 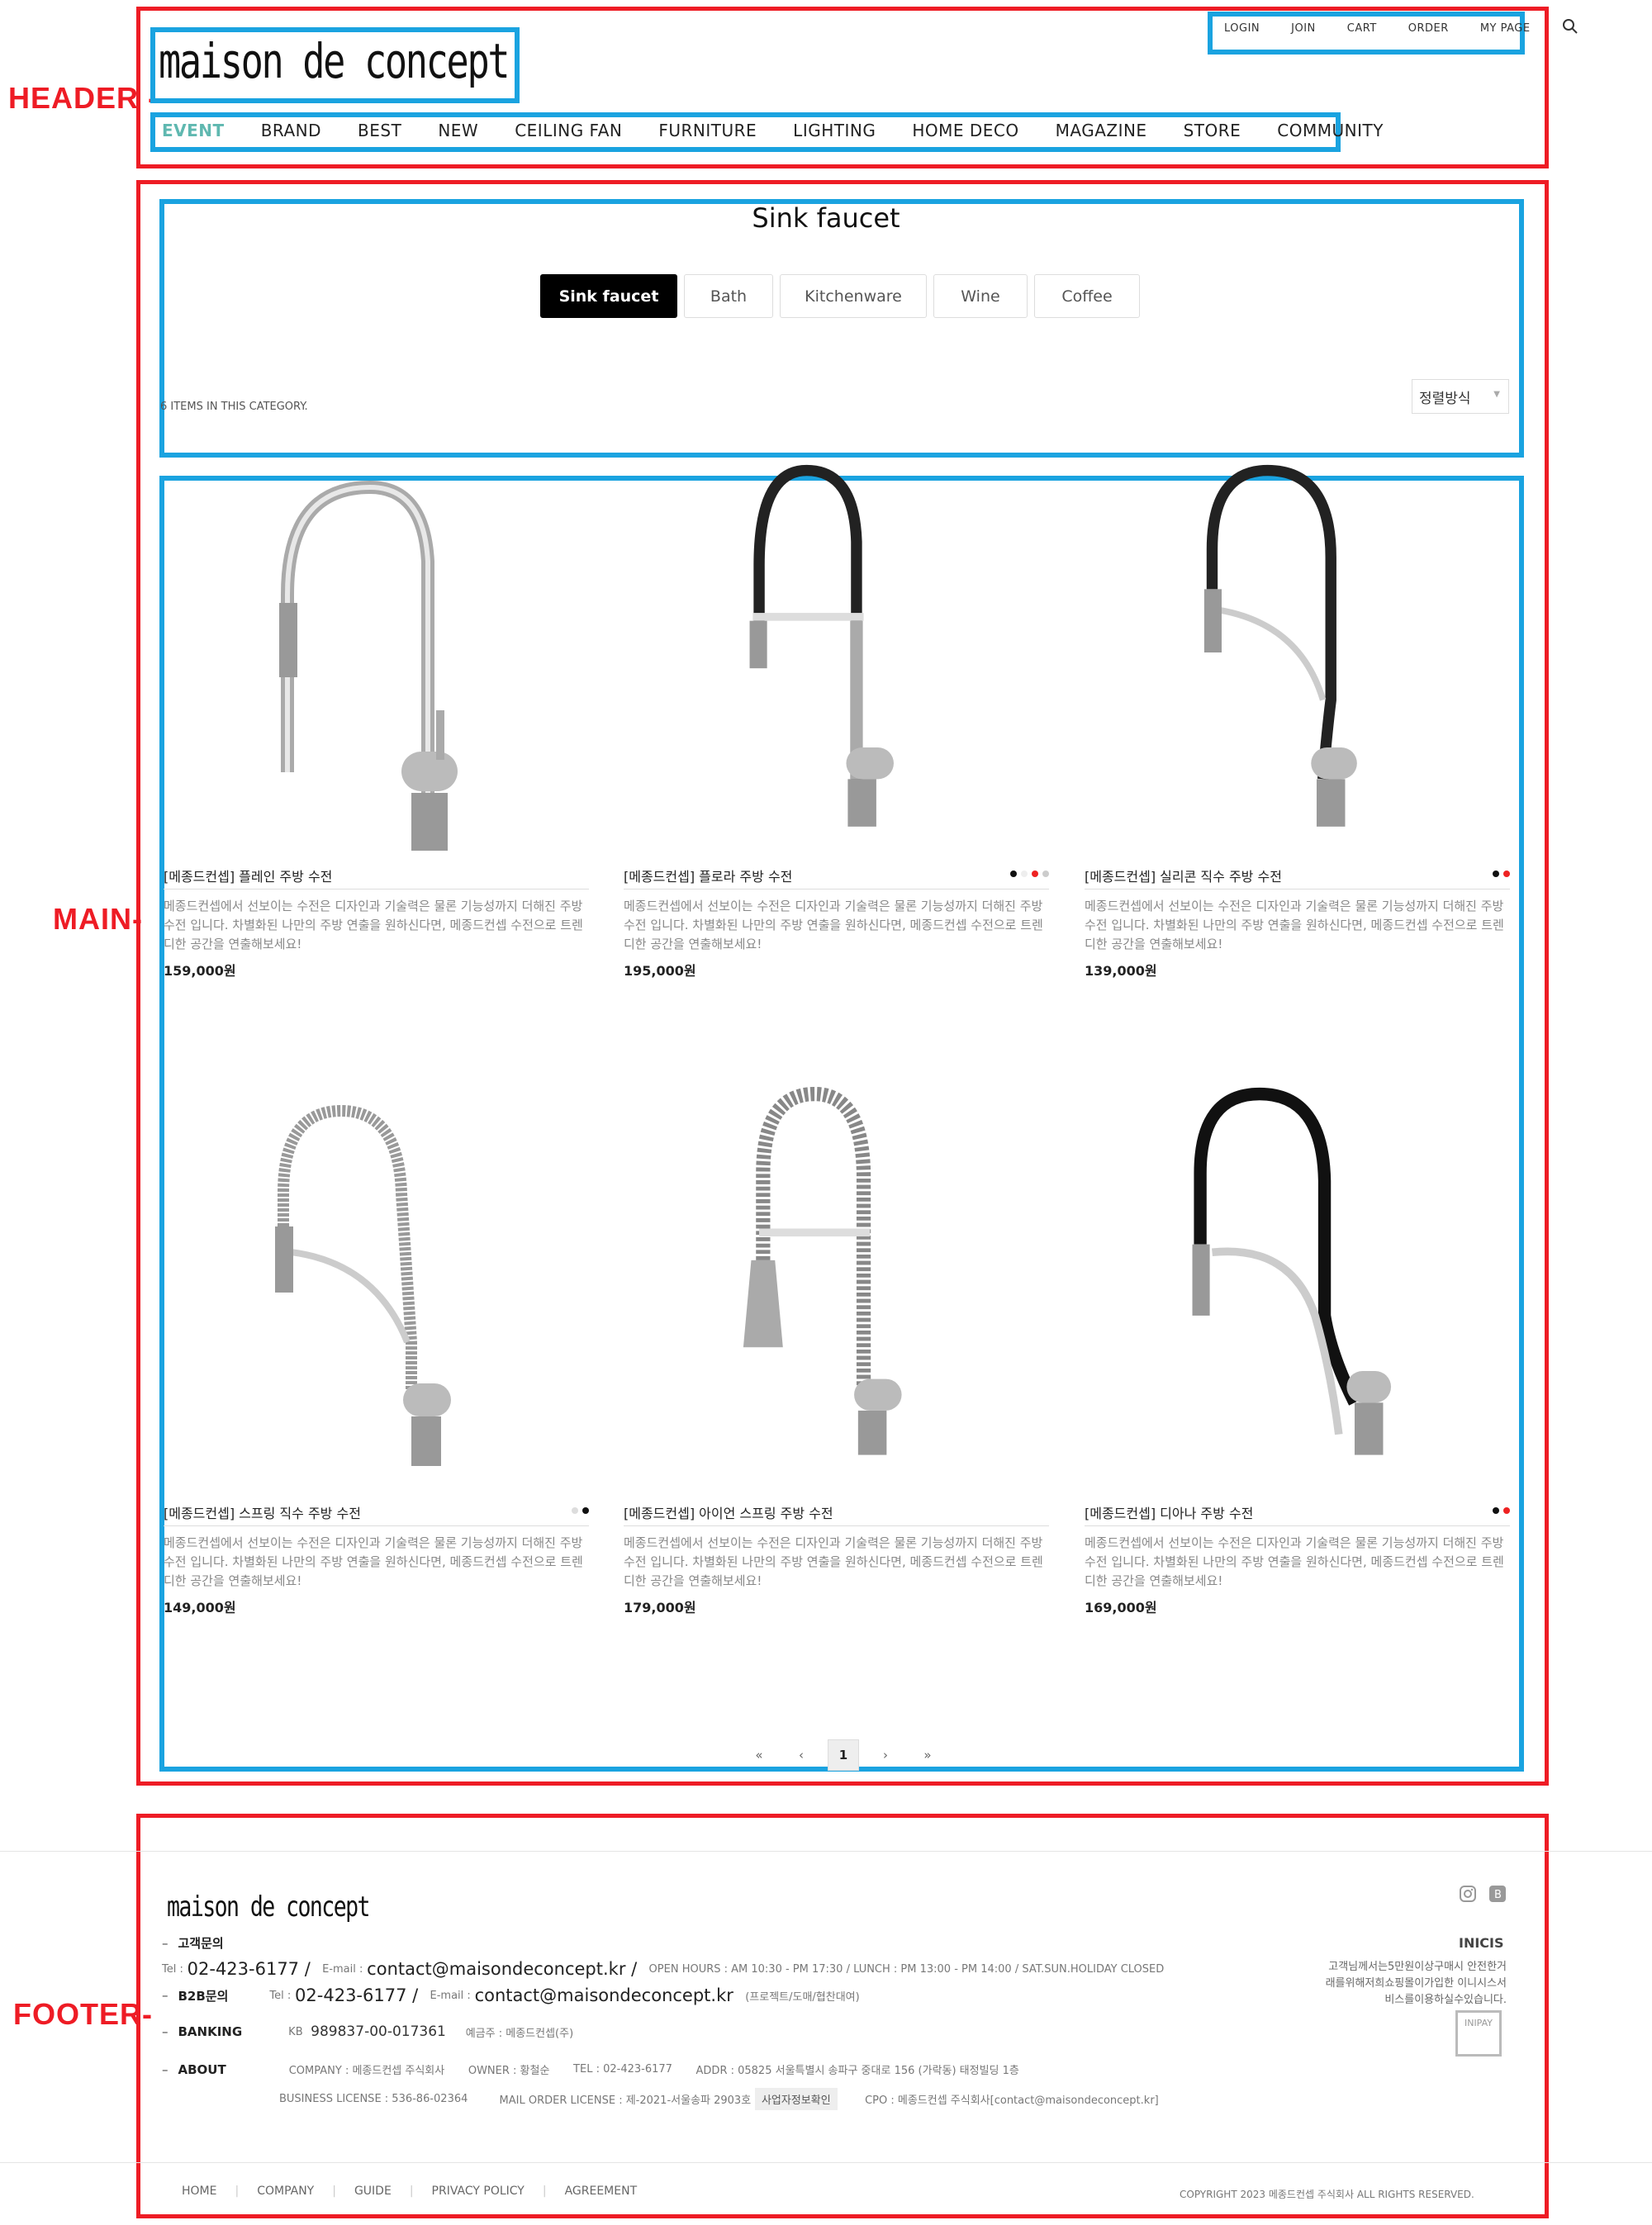 I want to click on instagram-icon, so click(x=1468, y=1895).